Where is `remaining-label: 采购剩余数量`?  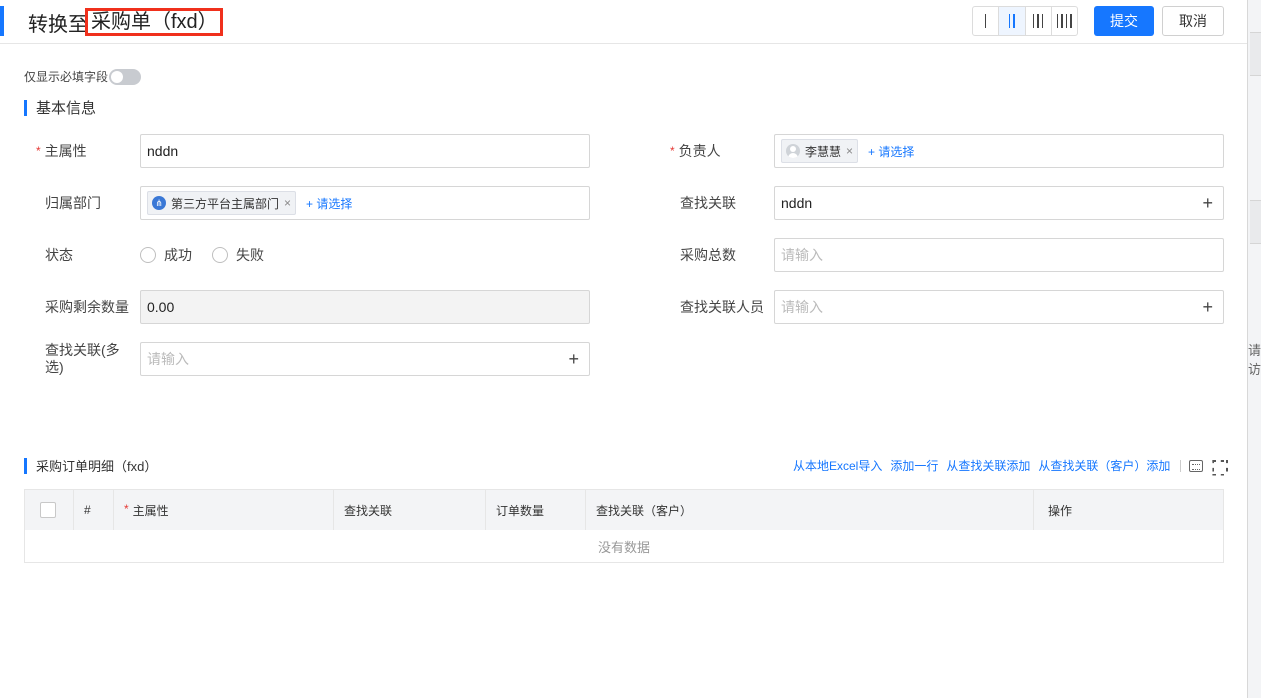 remaining-label: 采购剩余数量 is located at coordinates (87, 307).